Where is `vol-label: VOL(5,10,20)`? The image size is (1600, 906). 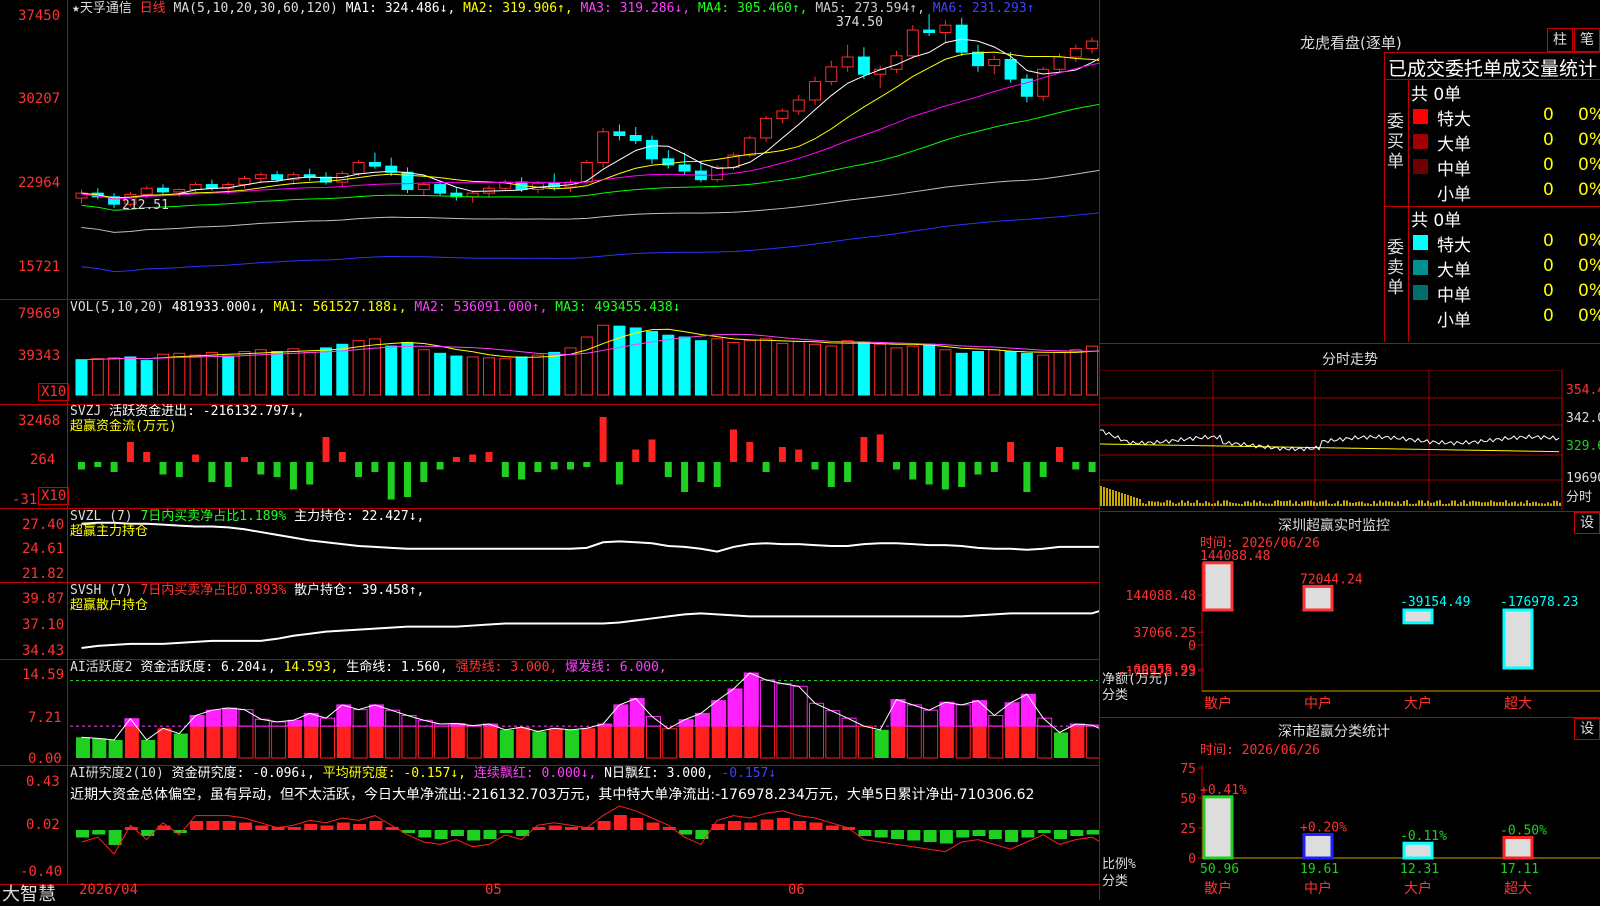 vol-label: VOL(5,10,20) is located at coordinates (117, 307).